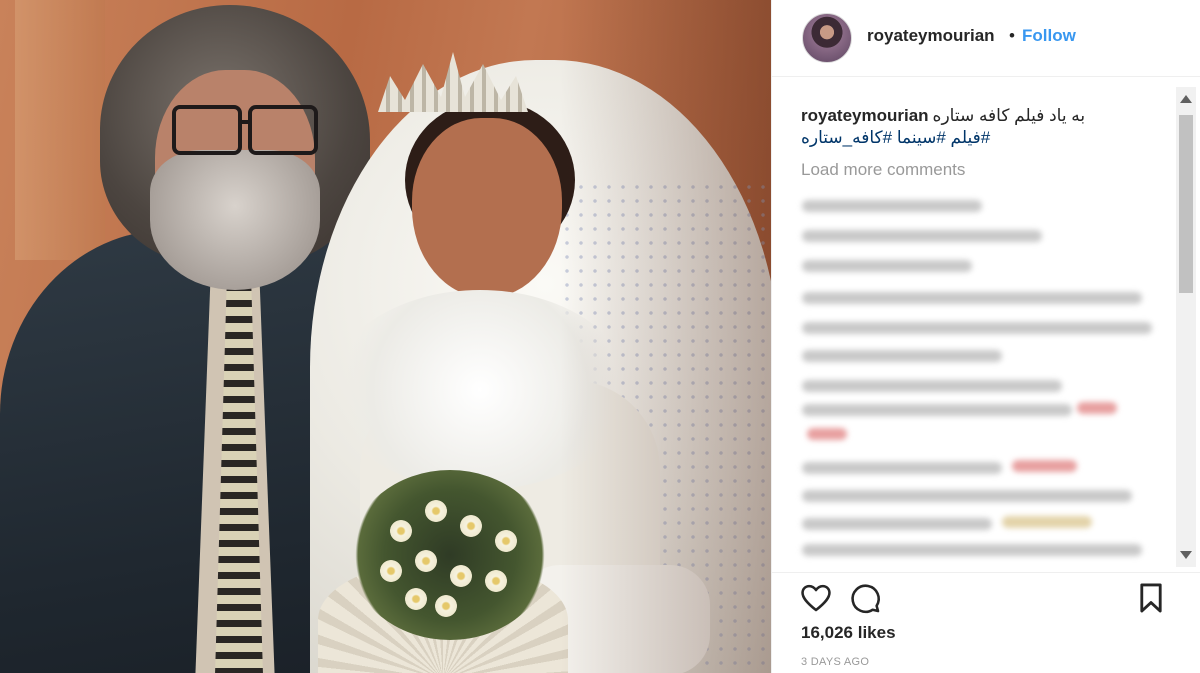 This screenshot has width=1200, height=673. Describe the element at coordinates (848, 633) in the screenshot. I see `like-count: 16,026 likes` at that location.